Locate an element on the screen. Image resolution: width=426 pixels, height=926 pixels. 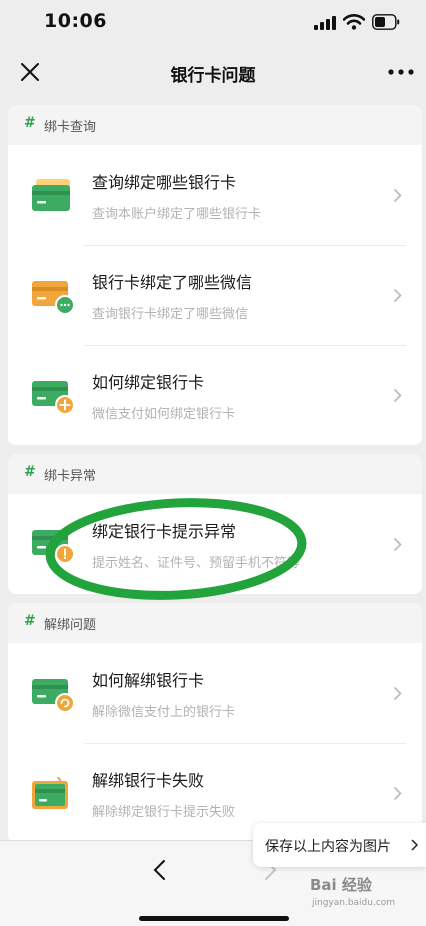
section-label: 解绑问题 is located at coordinates (70, 625).